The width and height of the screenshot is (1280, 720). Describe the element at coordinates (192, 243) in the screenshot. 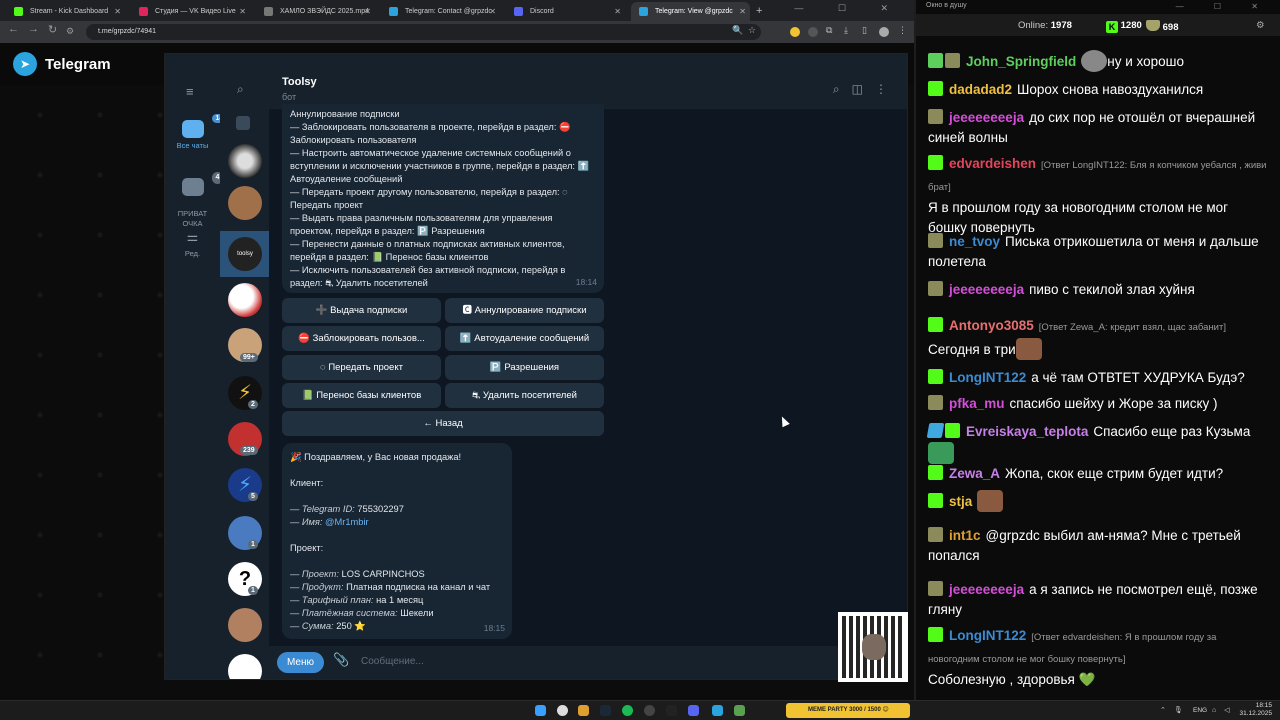

I see `folder-edit: ⚌ Ред.` at that location.